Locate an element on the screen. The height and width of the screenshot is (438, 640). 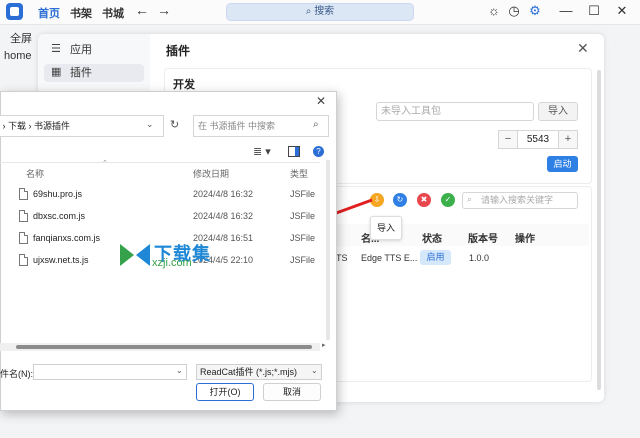
list-item: dbxsc.com.js 2024/4/8 16:32 JSFile is located at coordinates (160, 217).